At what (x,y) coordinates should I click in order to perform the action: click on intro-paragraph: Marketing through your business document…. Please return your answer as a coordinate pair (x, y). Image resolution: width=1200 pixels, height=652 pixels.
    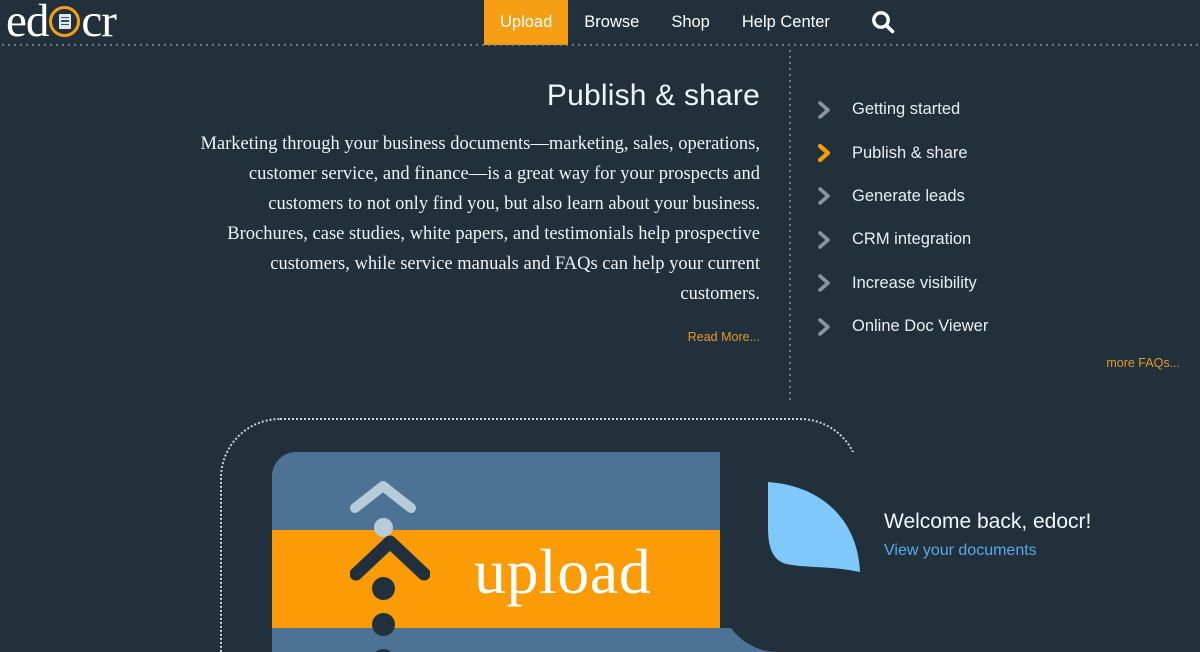
    Looking at the image, I should click on (480, 219).